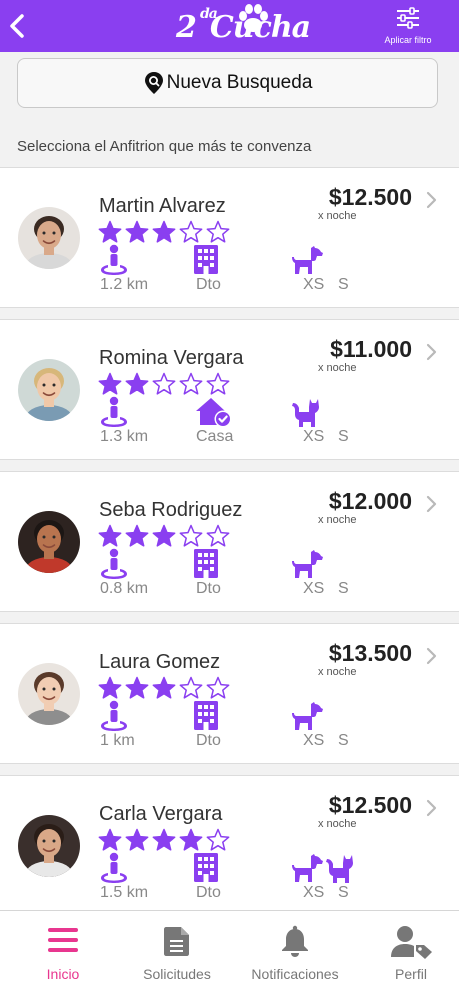 This screenshot has height=990, width=459. Describe the element at coordinates (295, 950) in the screenshot. I see `tab-notificaciones: Notificaciones` at that location.